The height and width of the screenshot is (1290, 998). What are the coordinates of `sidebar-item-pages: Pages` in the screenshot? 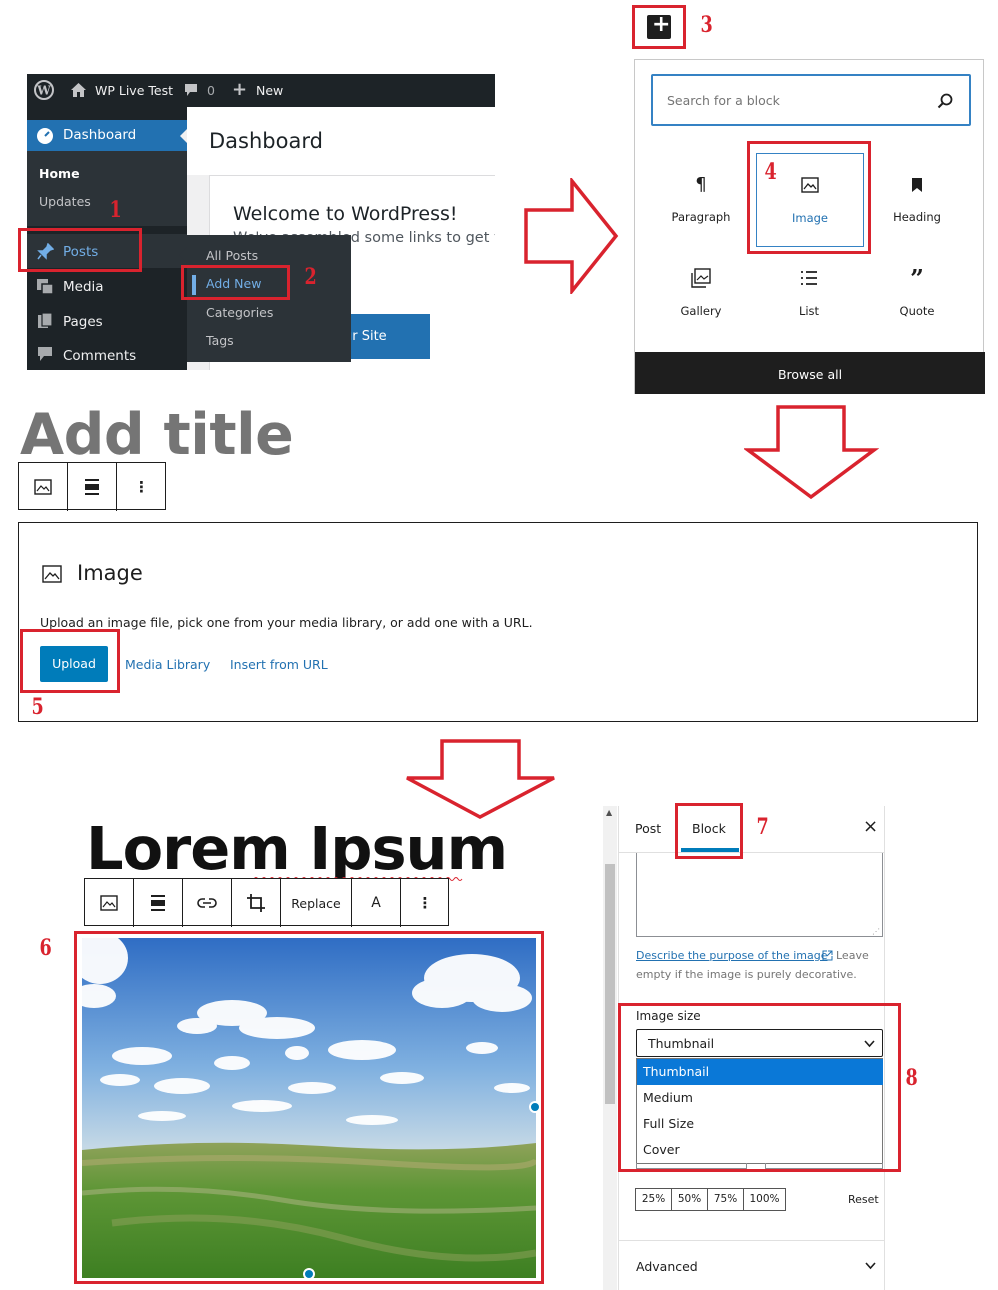 It's located at (107, 321).